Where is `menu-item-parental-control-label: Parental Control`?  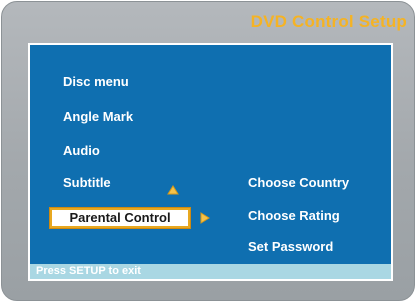
menu-item-parental-control-label: Parental Control is located at coordinates (120, 217).